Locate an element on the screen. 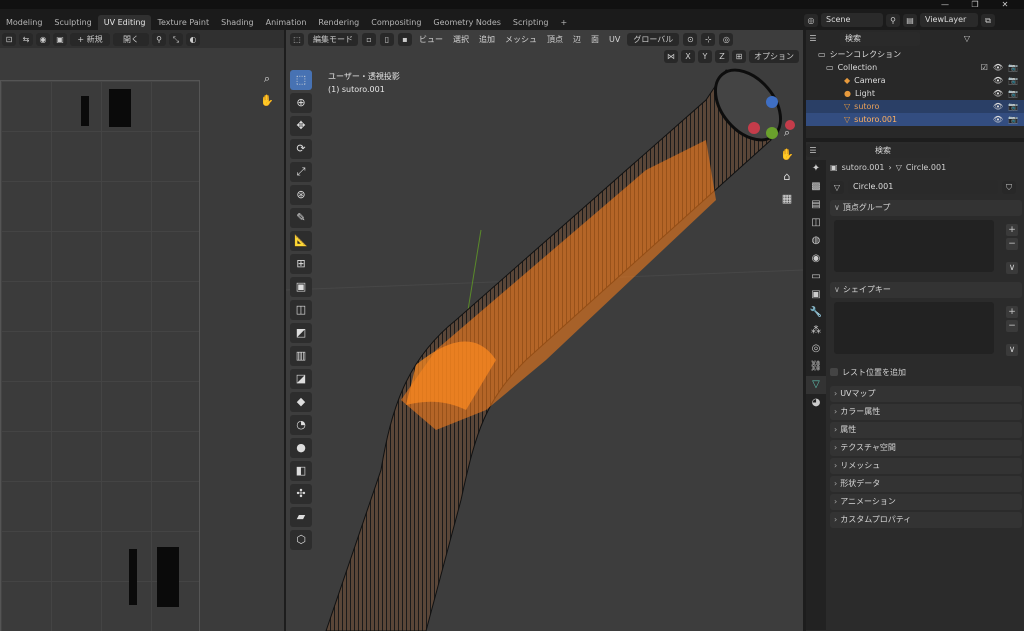 The width and height of the screenshot is (1024, 631). tab-compositing: Compositing is located at coordinates (396, 22).